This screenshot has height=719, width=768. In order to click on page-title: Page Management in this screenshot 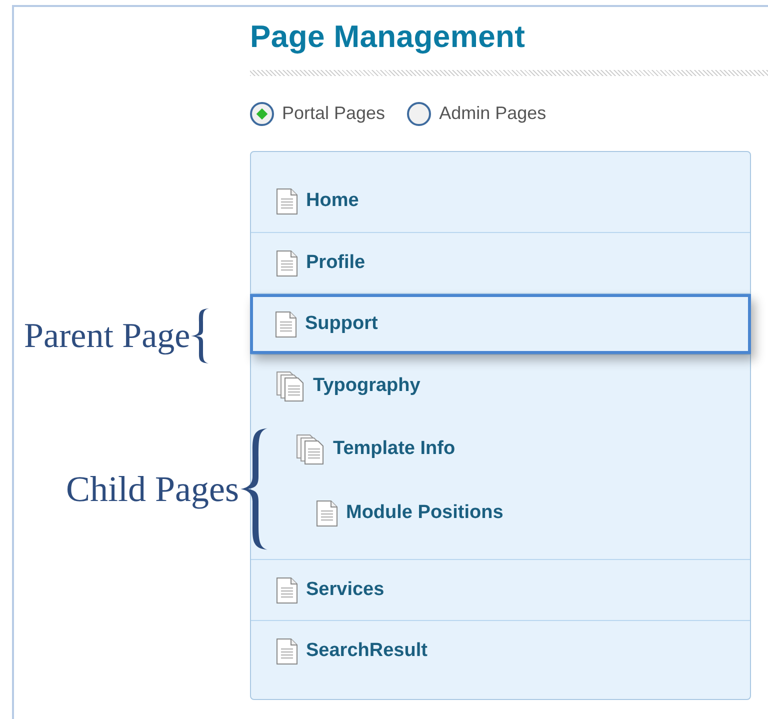, I will do `click(388, 37)`.